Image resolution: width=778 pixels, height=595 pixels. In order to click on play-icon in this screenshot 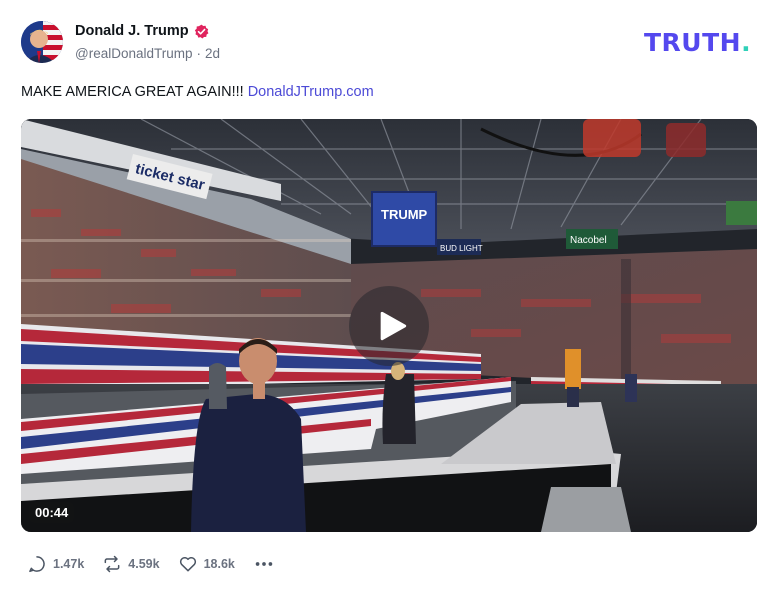, I will do `click(393, 326)`.